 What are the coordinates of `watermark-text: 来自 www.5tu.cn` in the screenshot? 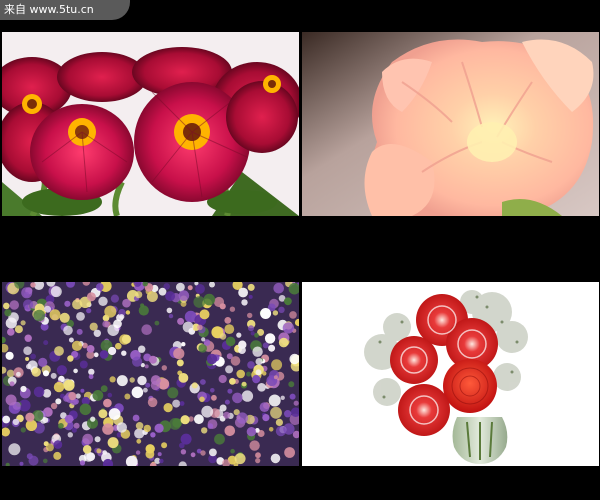 It's located at (49, 9).